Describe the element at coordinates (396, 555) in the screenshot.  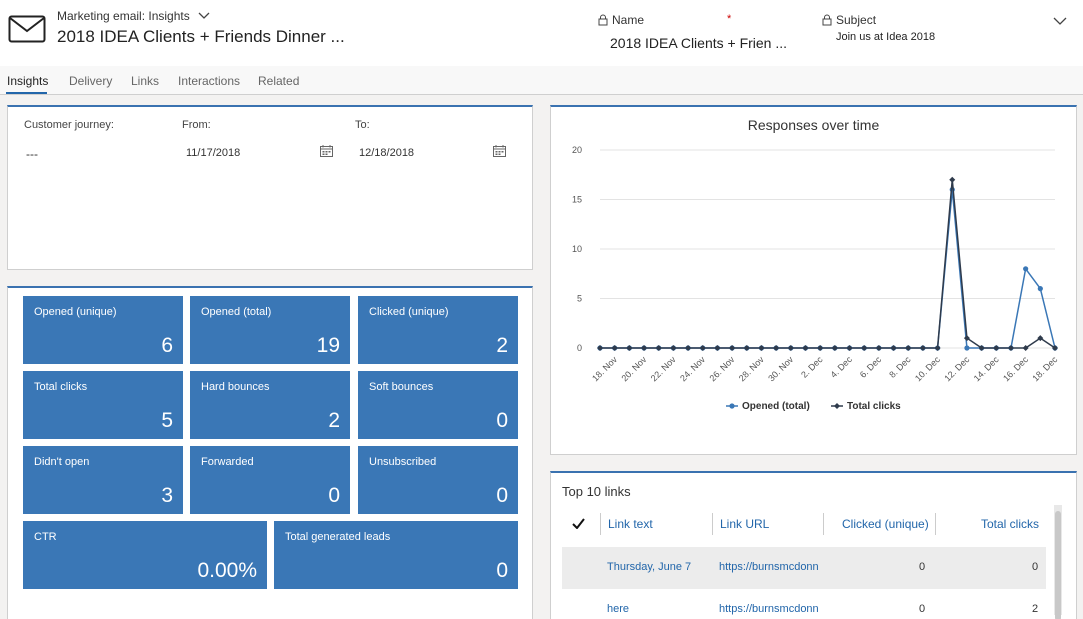
I see `tile-generated-leads: Total generated leads 0` at that location.